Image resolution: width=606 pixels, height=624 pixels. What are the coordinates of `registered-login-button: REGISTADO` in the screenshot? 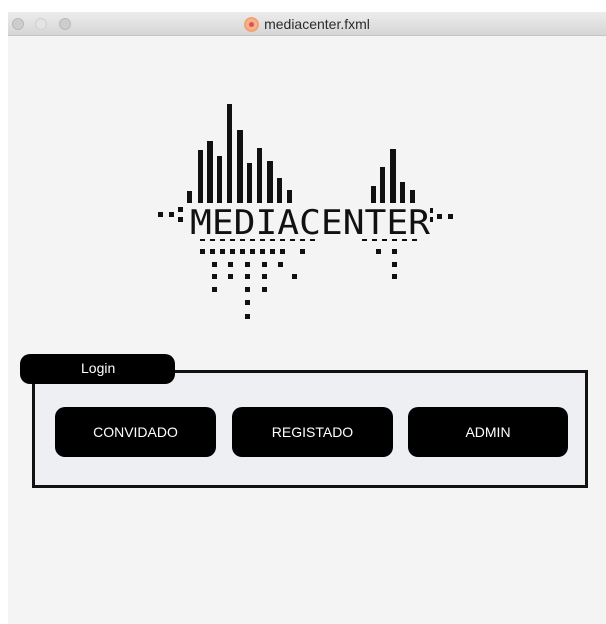 It's located at (312, 432).